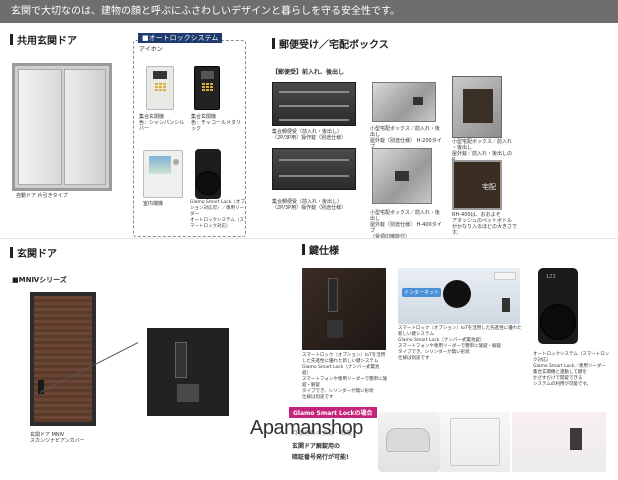 The height and width of the screenshot is (480, 618). Describe the element at coordinates (309, 135) in the screenshot. I see `mailbox-1-caption: 集合郵便受（前入れ・後出し） （2P/3P用）操作錠（別途仕様）` at that location.